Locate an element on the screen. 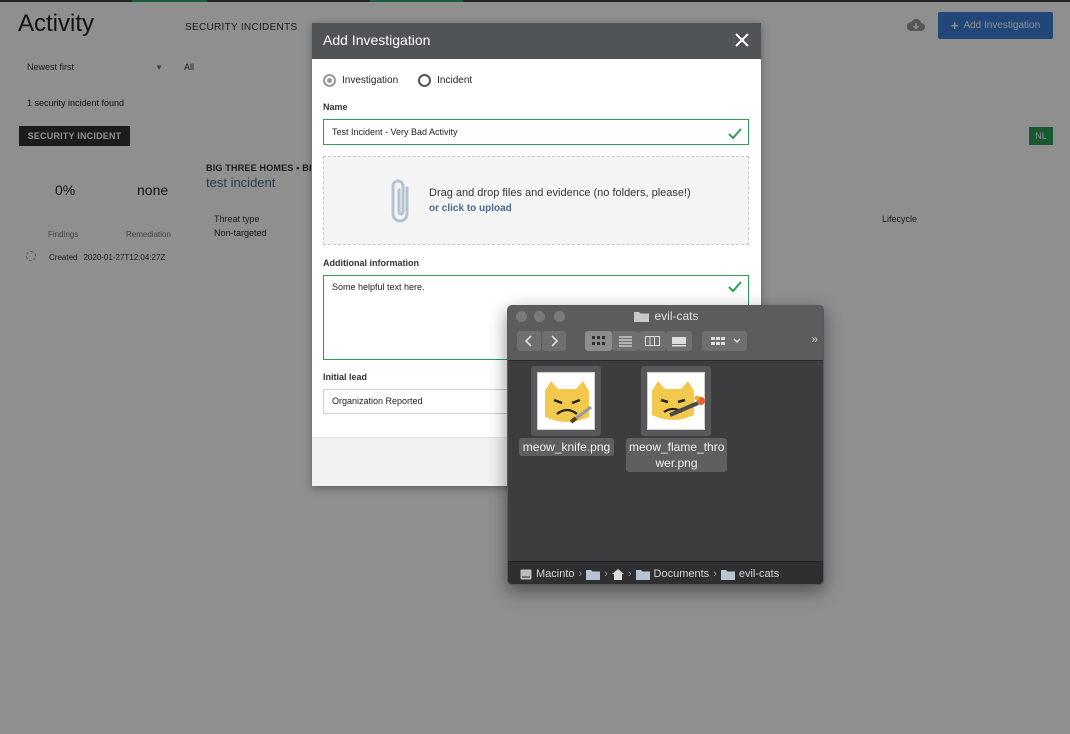 This screenshot has height=734, width=1070. finder-toolbar: evil-cats » is located at coordinates (665, 333).